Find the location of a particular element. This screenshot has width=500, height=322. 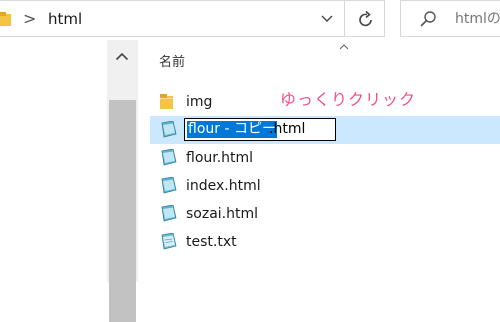

rename-selected-text: flour - コピー is located at coordinates (232, 129).